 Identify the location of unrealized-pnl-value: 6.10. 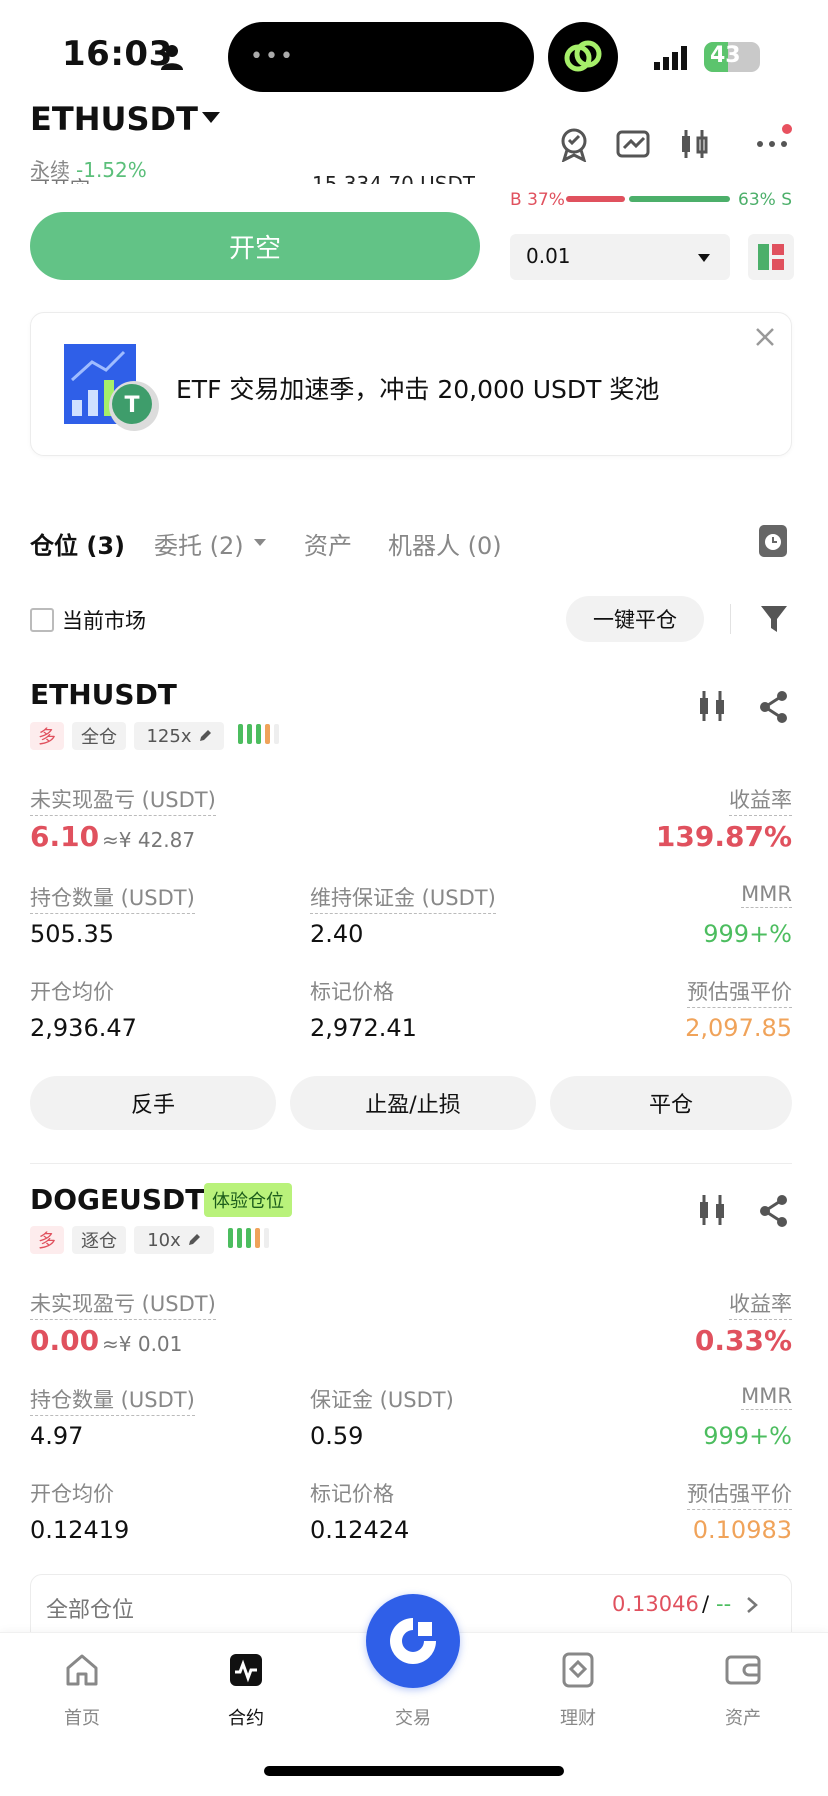
(65, 836).